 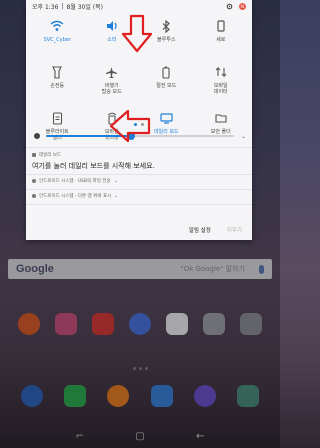 What do you see at coordinates (215, 230) in the screenshot?
I see `panel-actions: 알림 설정 지우기` at bounding box center [215, 230].